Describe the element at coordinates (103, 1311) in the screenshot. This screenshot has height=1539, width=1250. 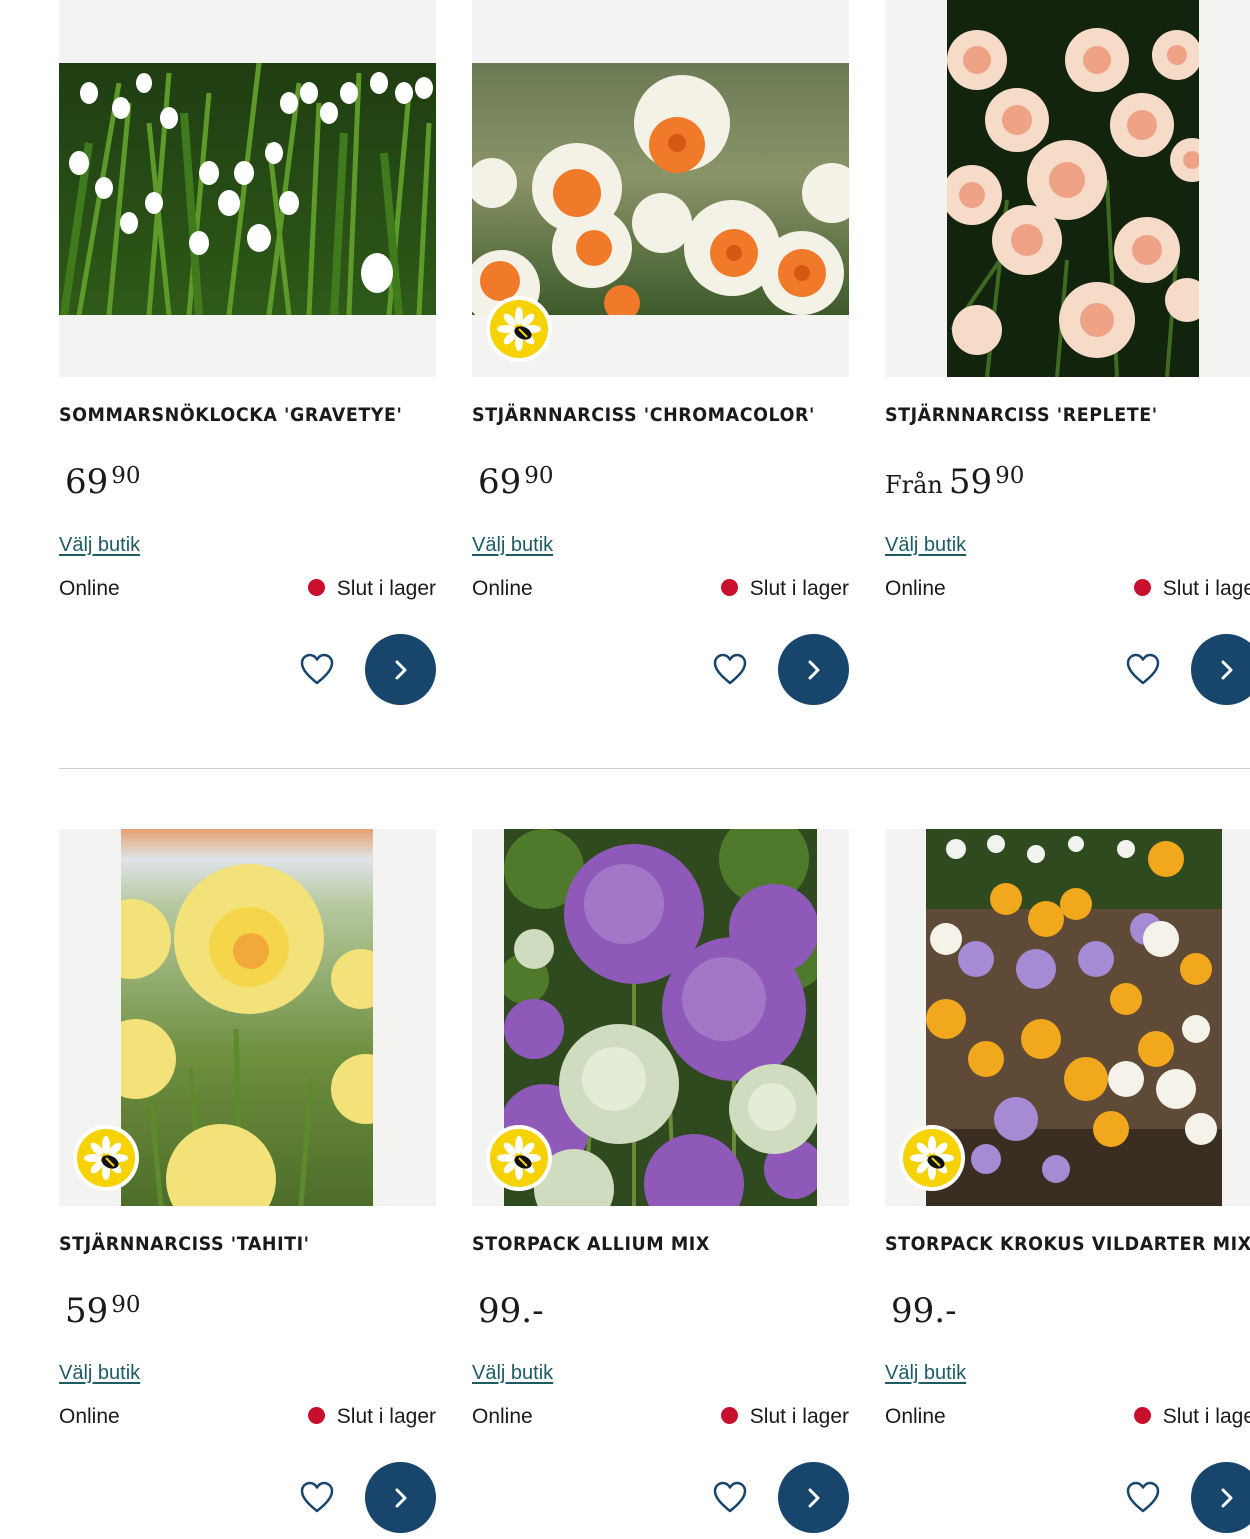
I see `product-price: 59 90` at that location.